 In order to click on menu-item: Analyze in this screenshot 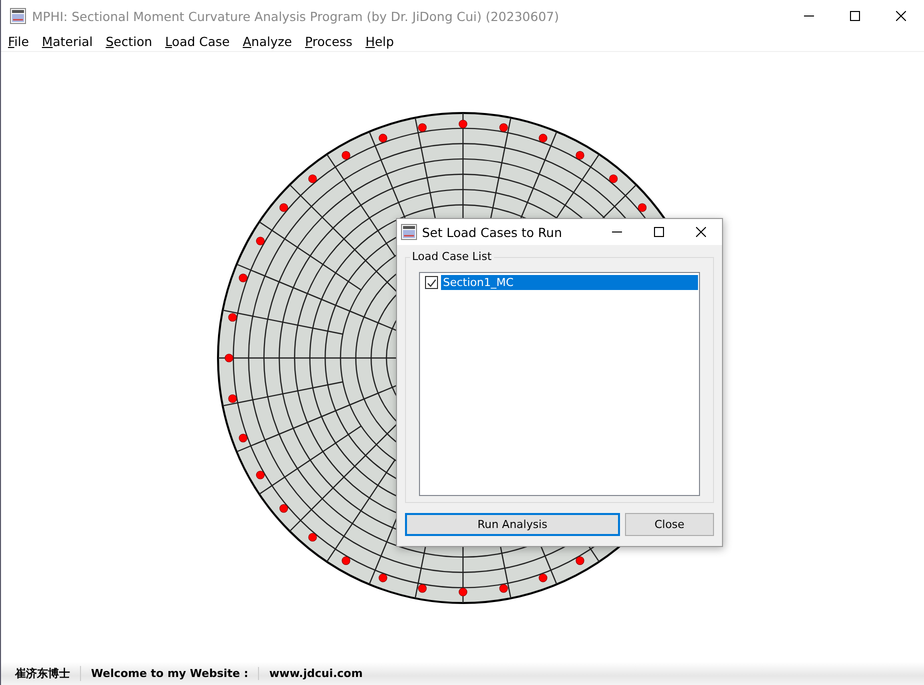, I will do `click(267, 41)`.